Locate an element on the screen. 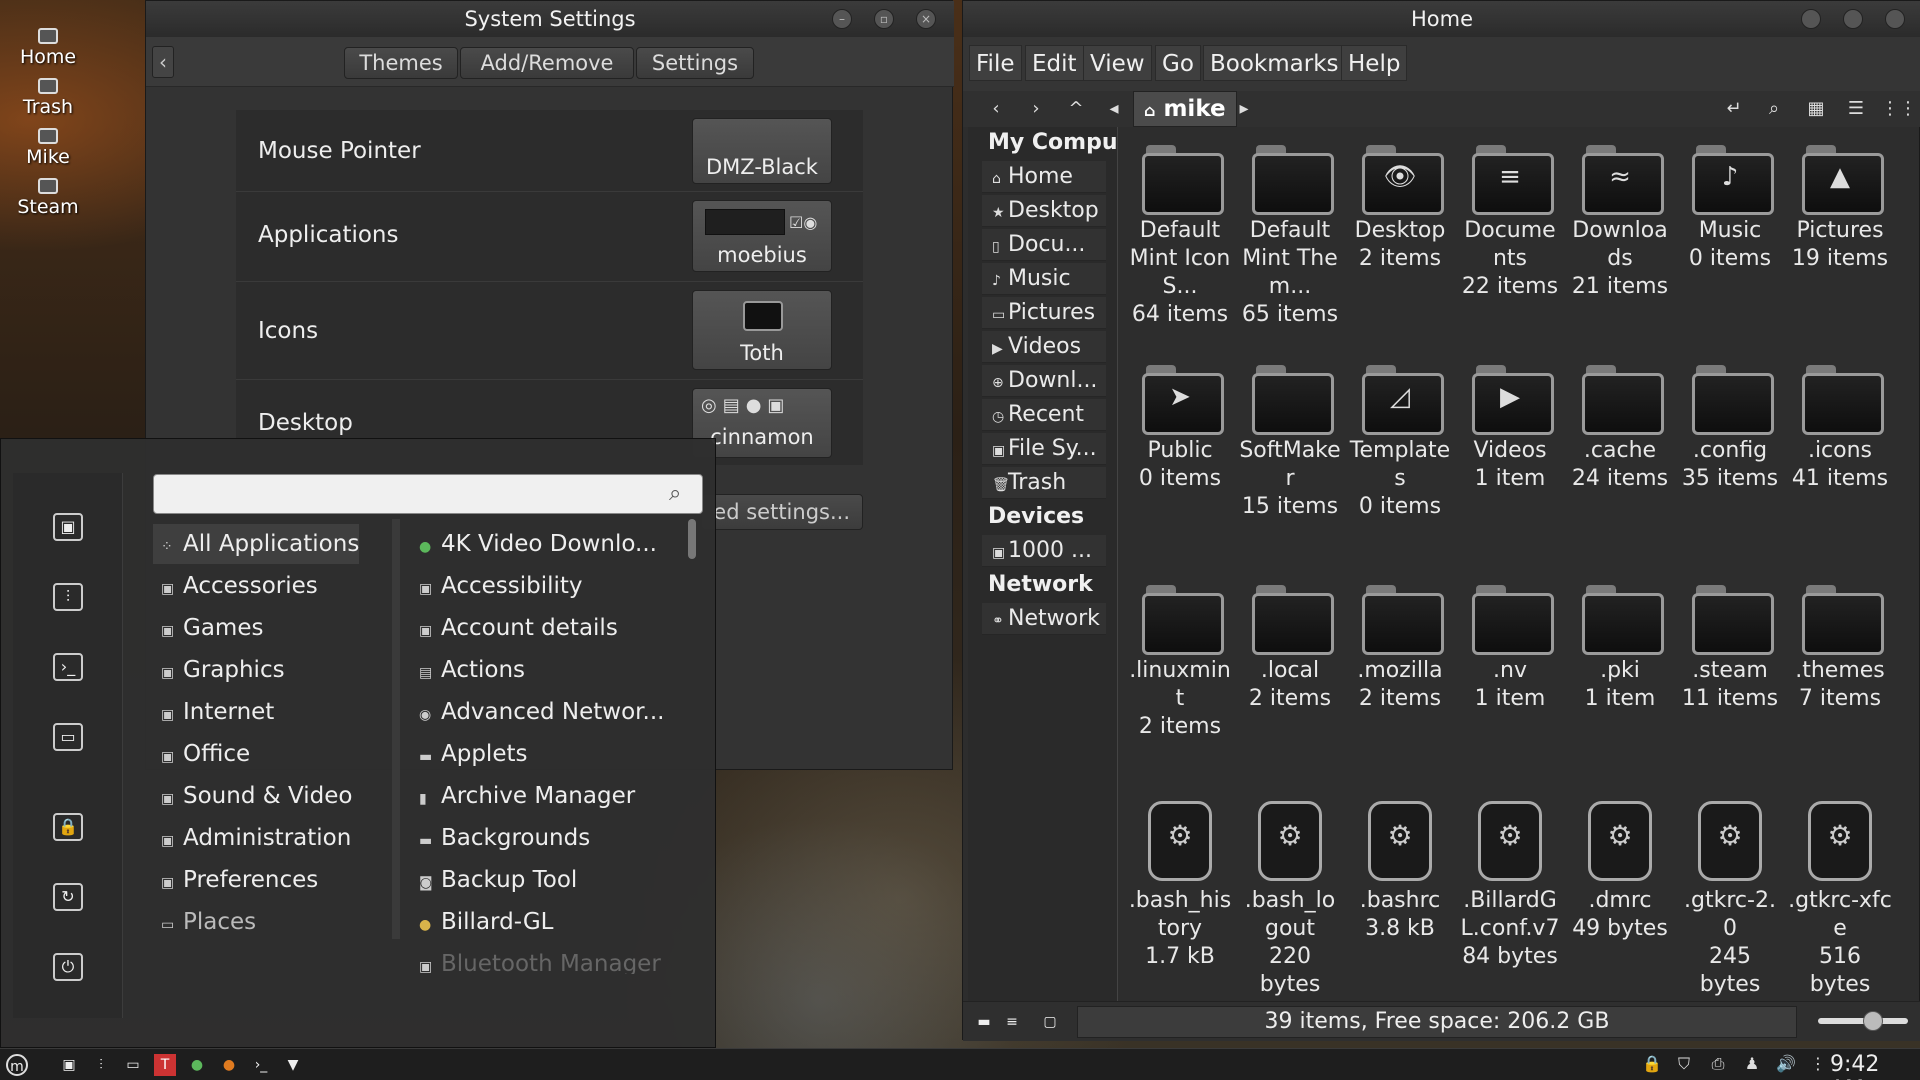 This screenshot has width=1920, height=1080. file-item: ⚙ .gtkrc-xfce 516 bytes is located at coordinates (1840, 900).